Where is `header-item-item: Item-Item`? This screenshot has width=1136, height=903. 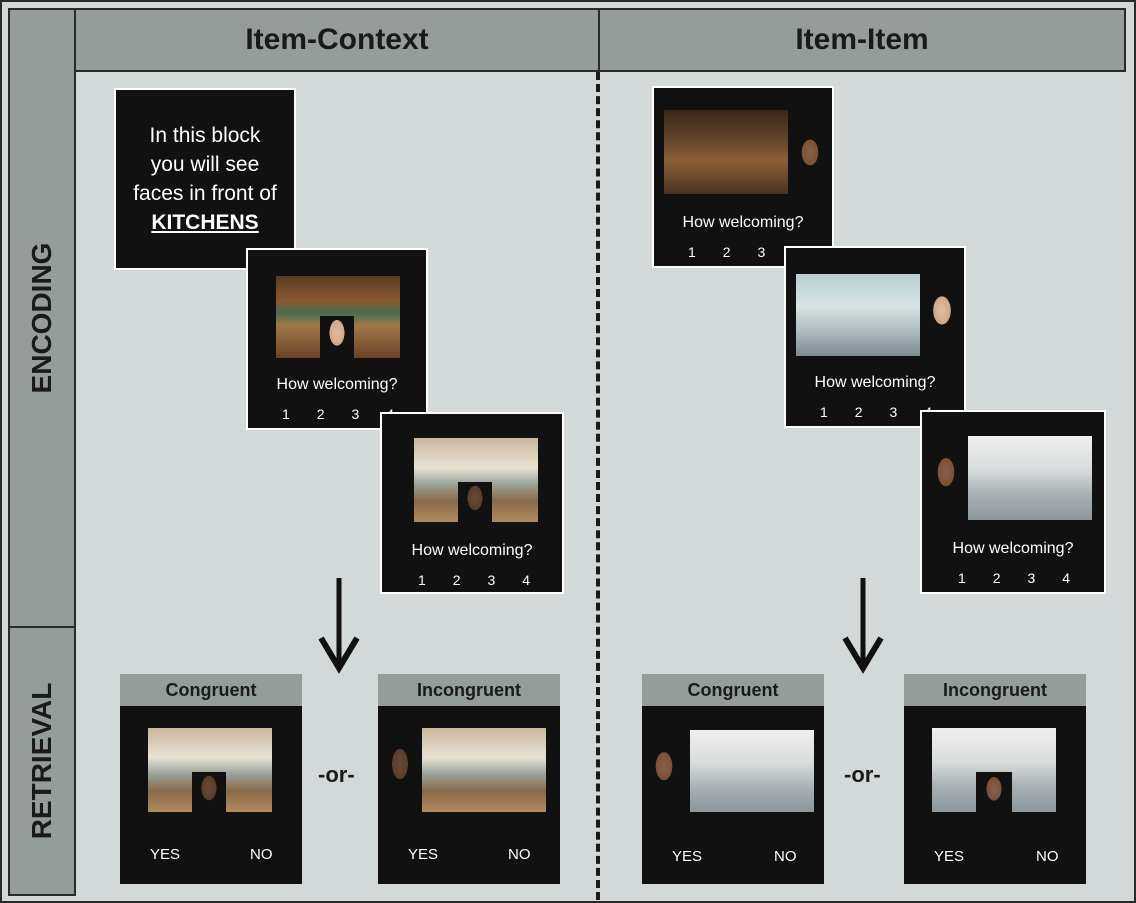
header-item-item: Item-Item is located at coordinates (862, 40).